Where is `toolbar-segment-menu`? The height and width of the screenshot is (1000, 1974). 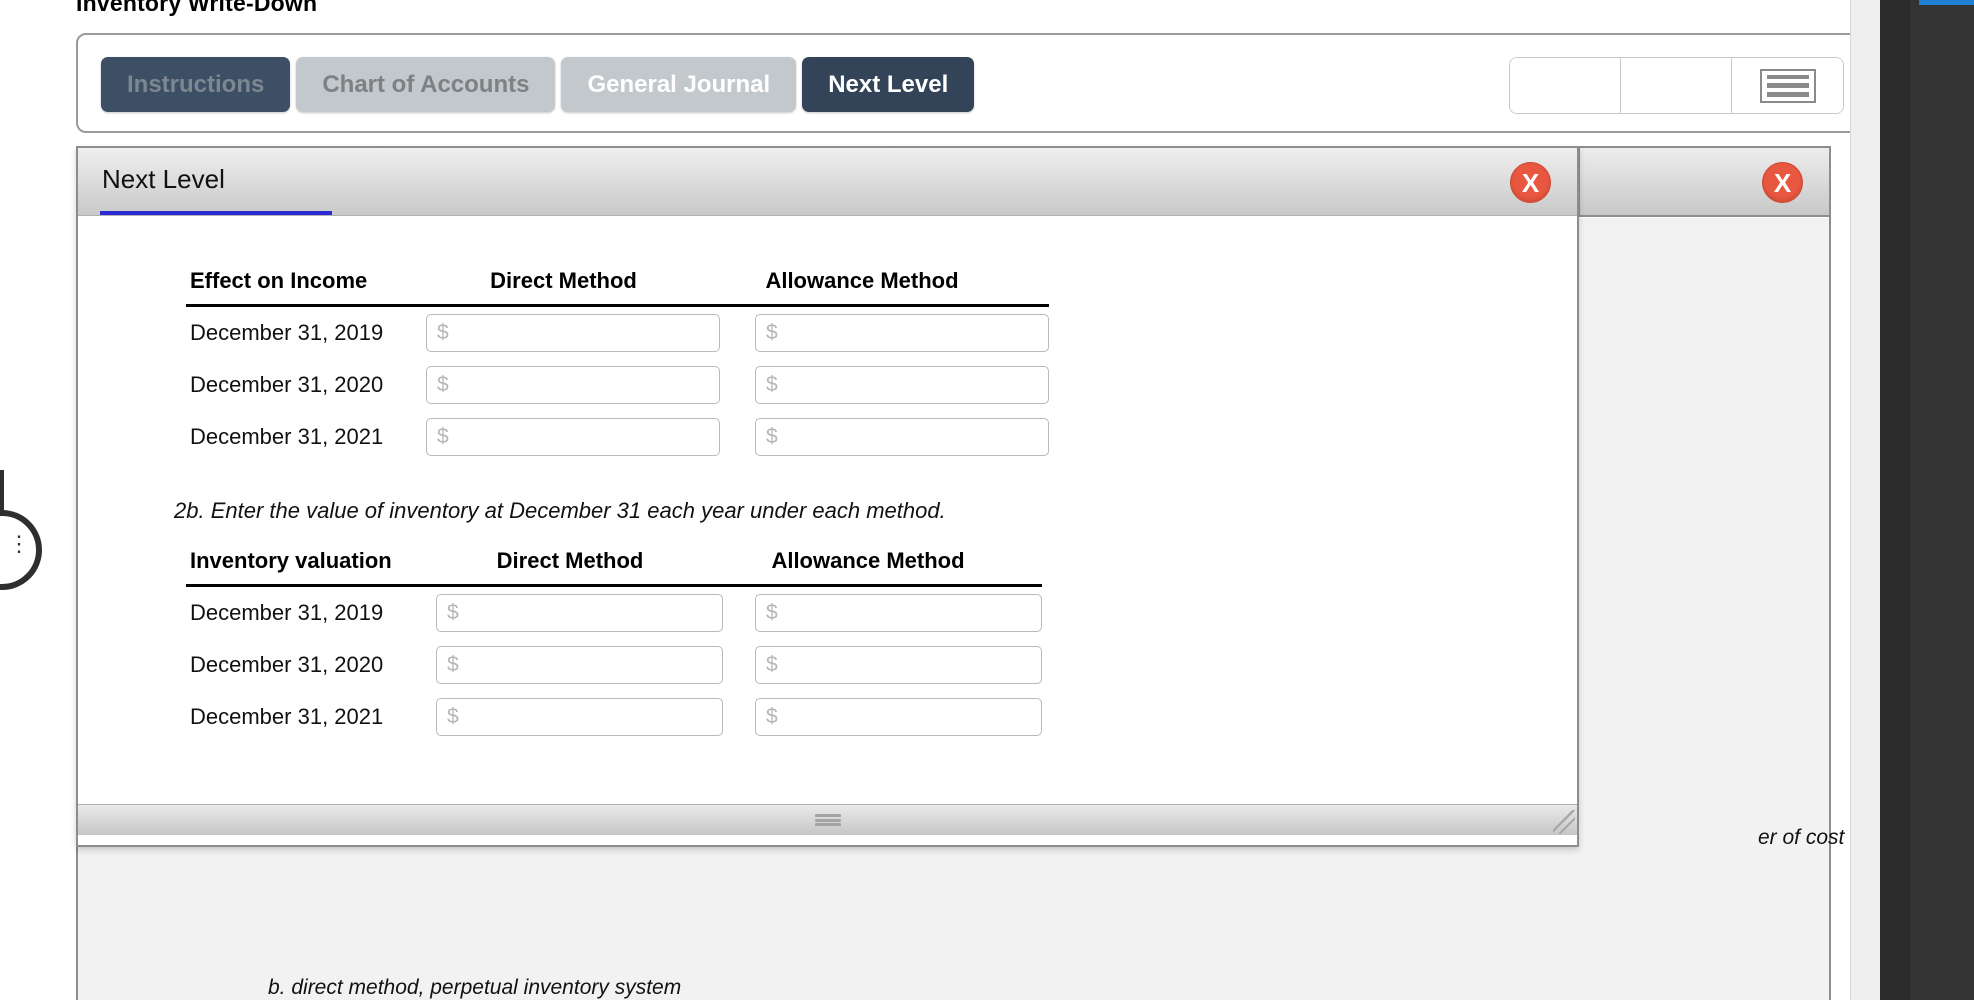 toolbar-segment-menu is located at coordinates (1787, 85).